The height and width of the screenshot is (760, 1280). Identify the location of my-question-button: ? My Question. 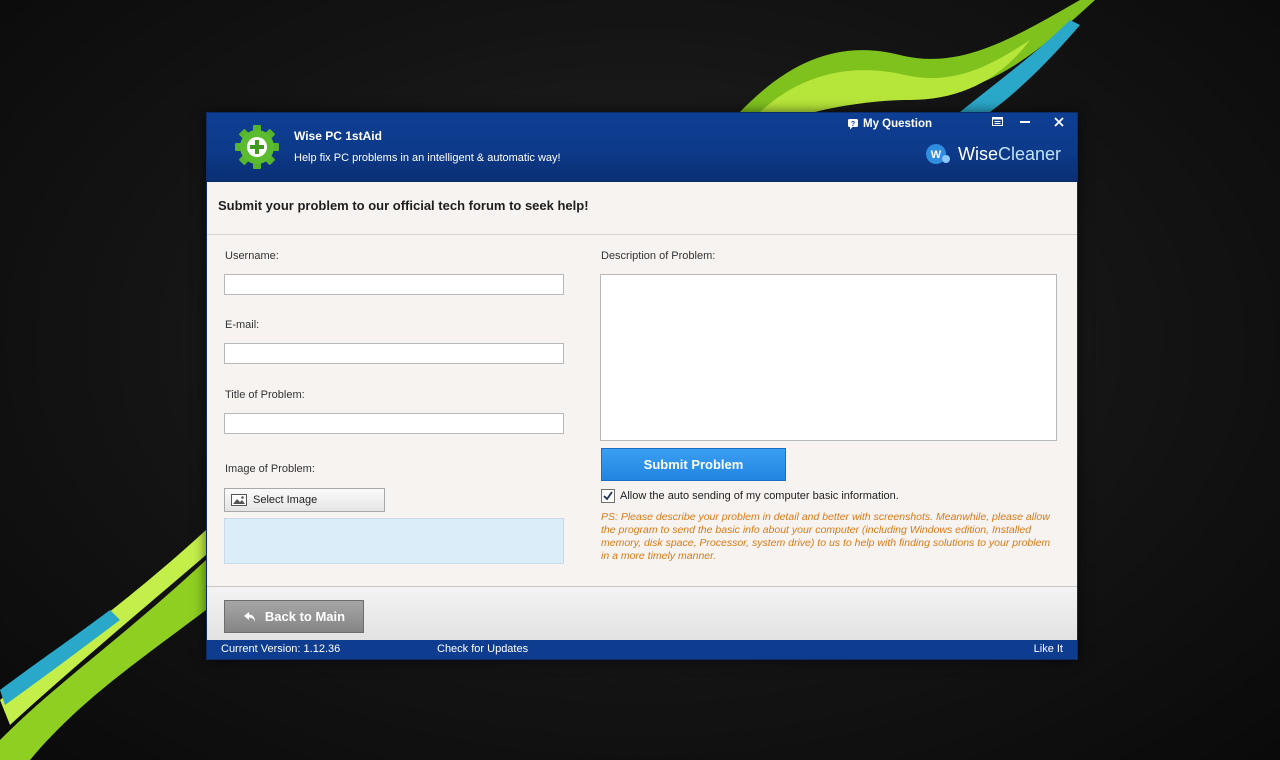
(889, 124).